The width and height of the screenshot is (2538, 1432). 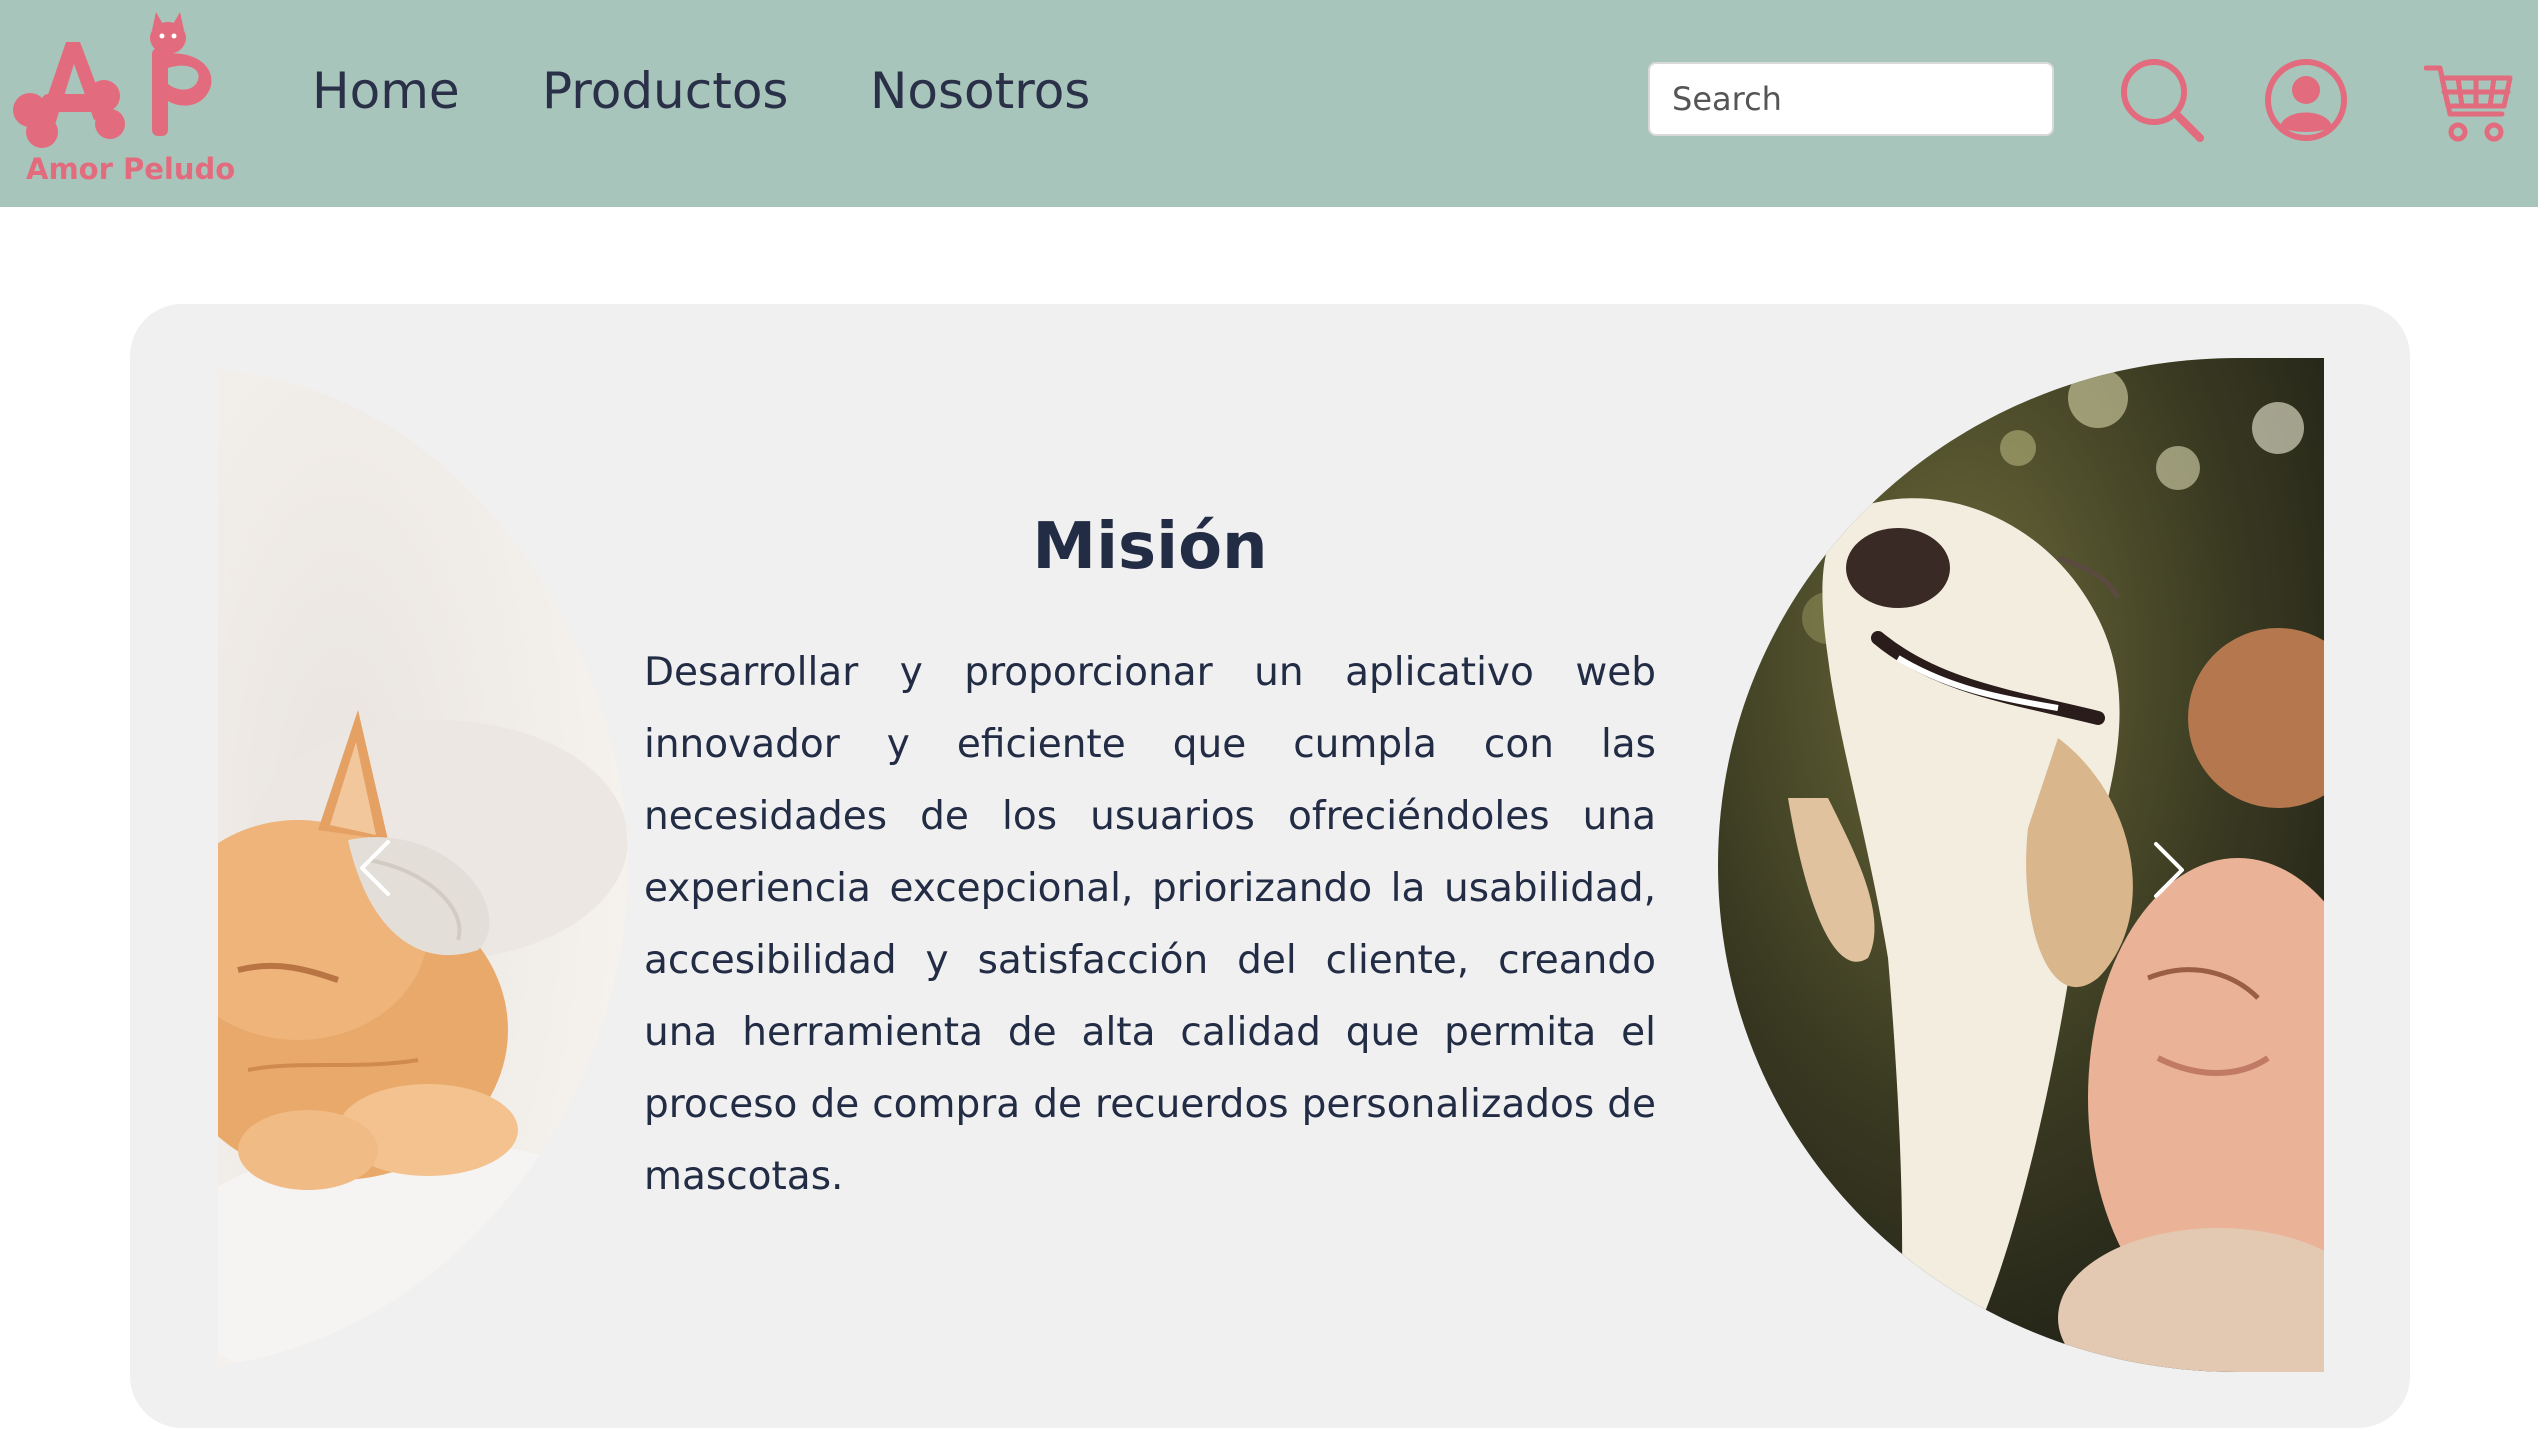 What do you see at coordinates (665, 91) in the screenshot?
I see `nav-item-productos: Productos` at bounding box center [665, 91].